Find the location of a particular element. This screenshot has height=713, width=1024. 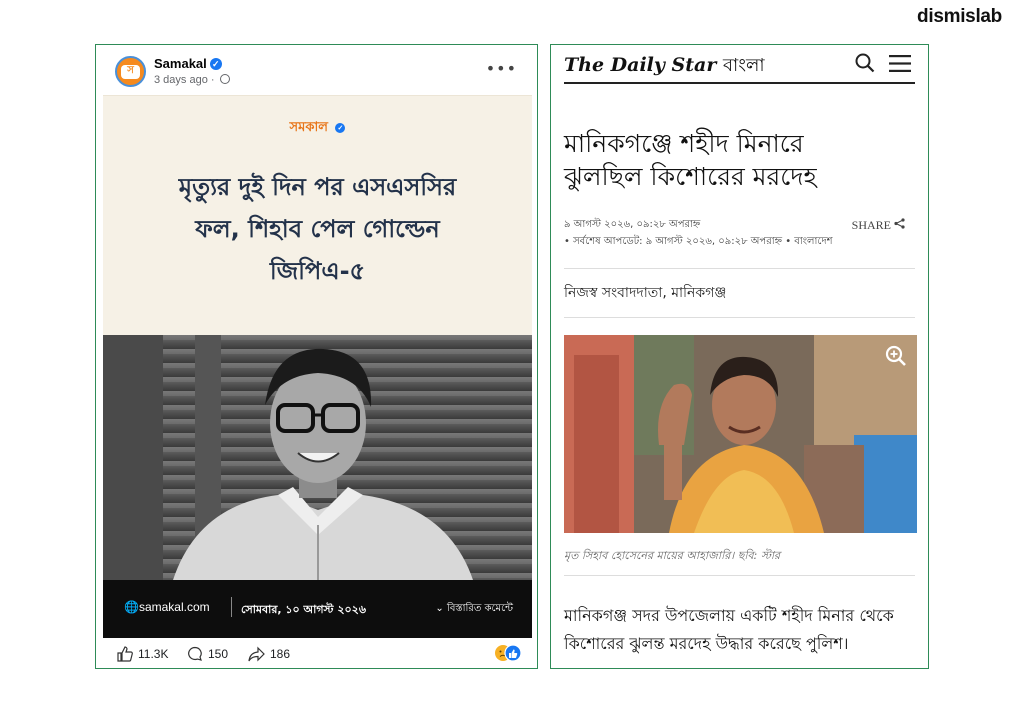

byline: নিজস্ব সংবাদদাতা, মানিকগঞ্জ is located at coordinates (645, 293).